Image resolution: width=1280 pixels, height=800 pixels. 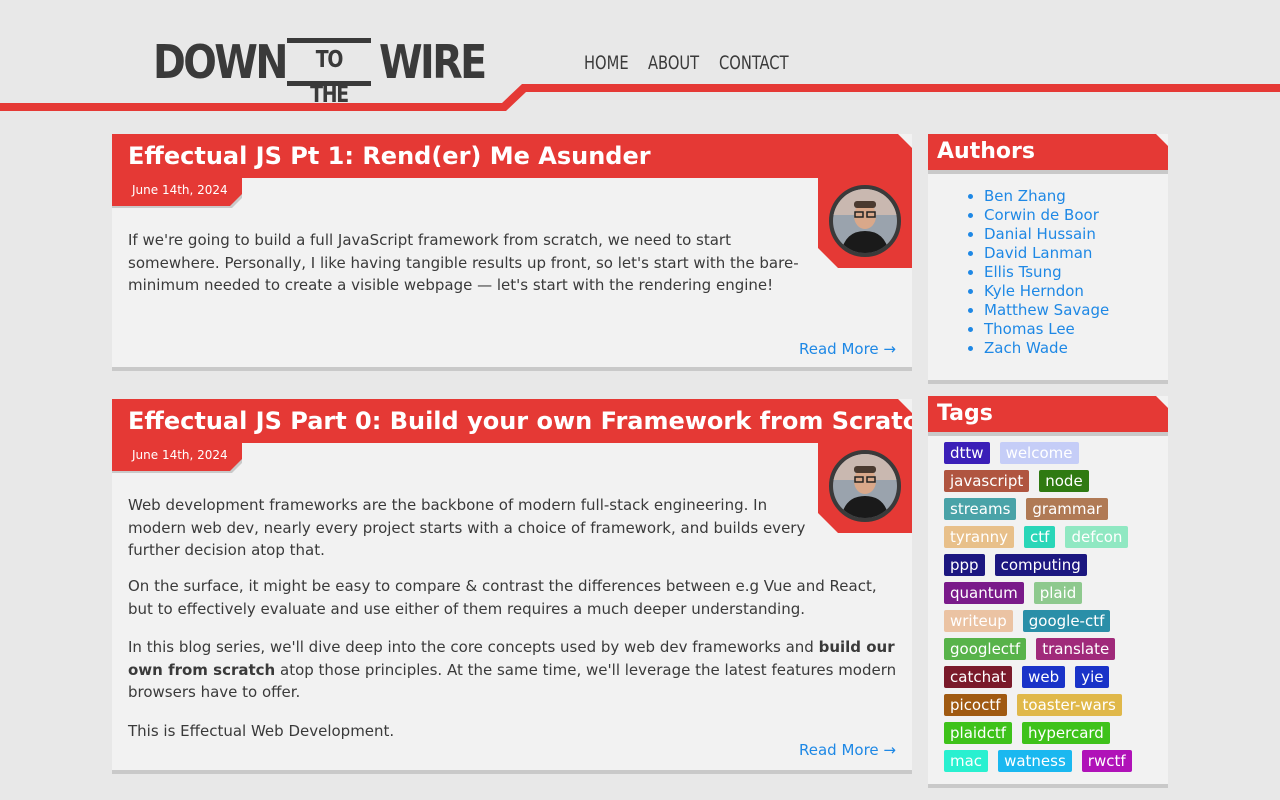 I want to click on tag-row: googlectf translate, so click(x=1051, y=652).